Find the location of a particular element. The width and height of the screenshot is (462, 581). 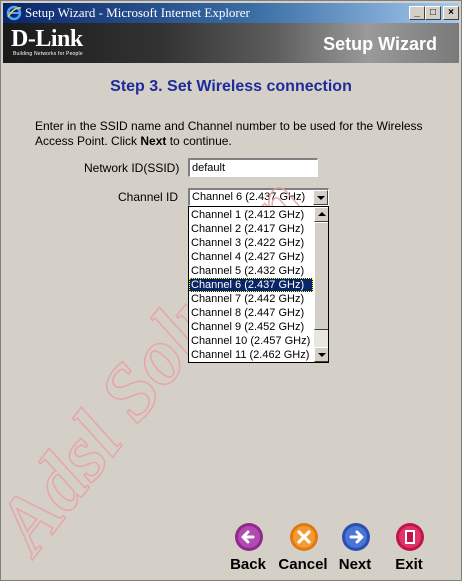

dlink-logo: D-Link is located at coordinates (47, 39).